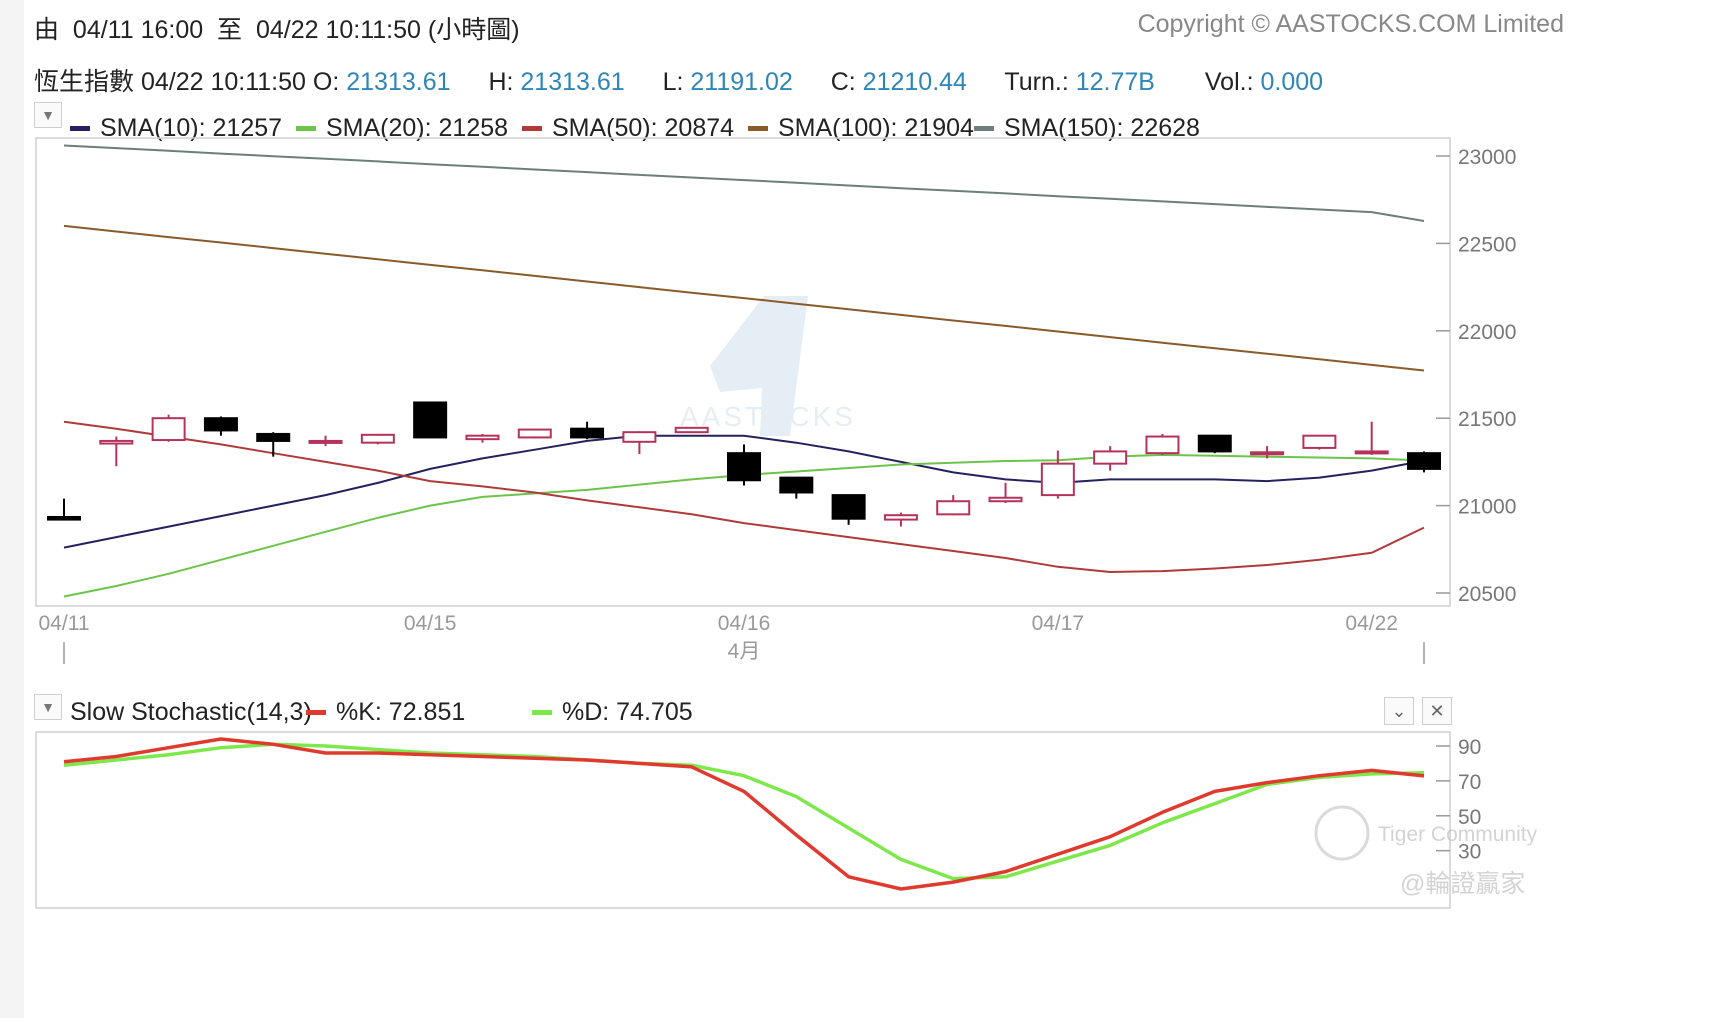 Image resolution: width=1734 pixels, height=1018 pixels. Describe the element at coordinates (1058, 623) in the screenshot. I see `x-tick-label: 04/17` at that location.